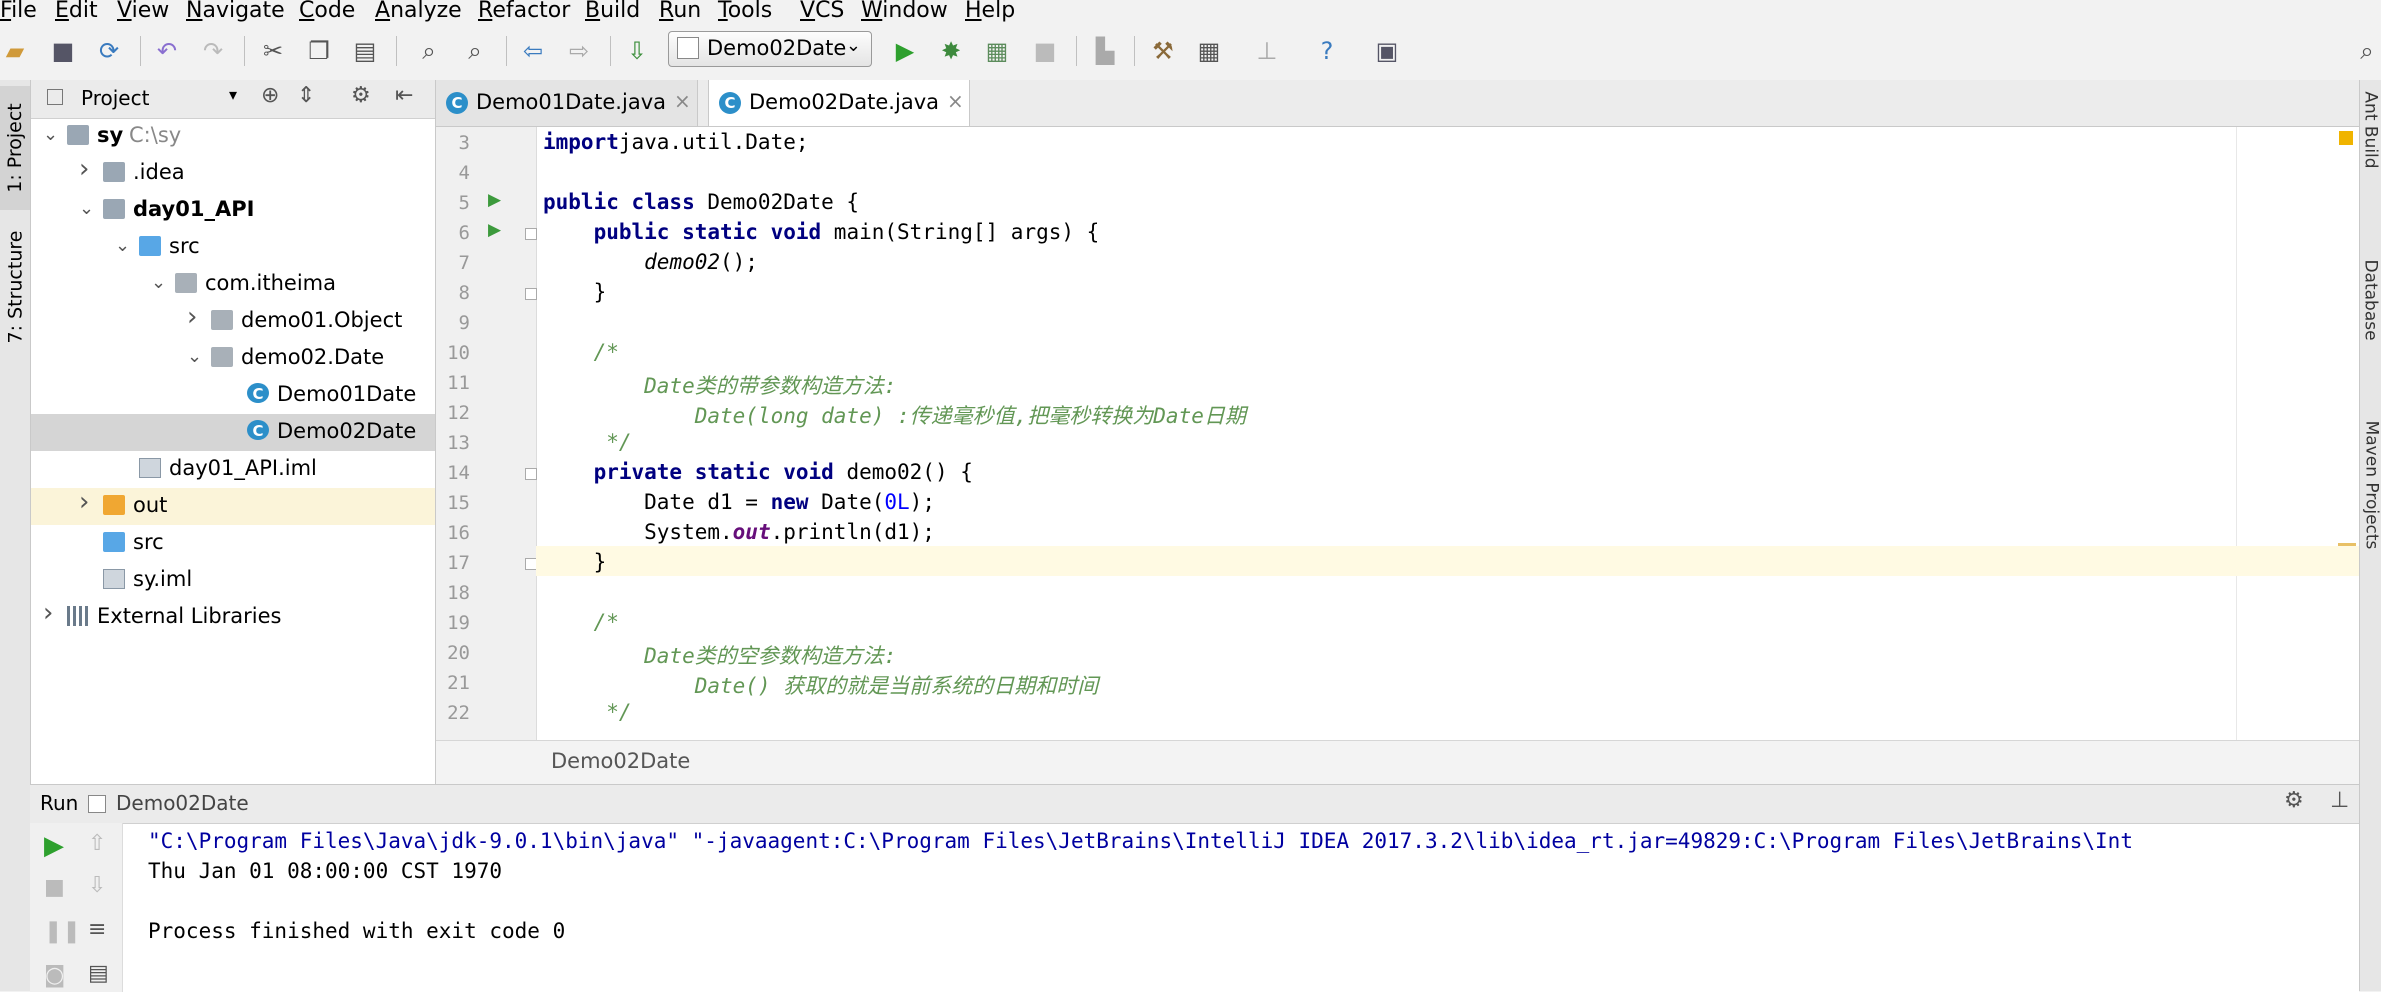 This screenshot has width=2381, height=992. I want to click on editor-tab-demo02date: C Demo02Date.java ×, so click(839, 103).